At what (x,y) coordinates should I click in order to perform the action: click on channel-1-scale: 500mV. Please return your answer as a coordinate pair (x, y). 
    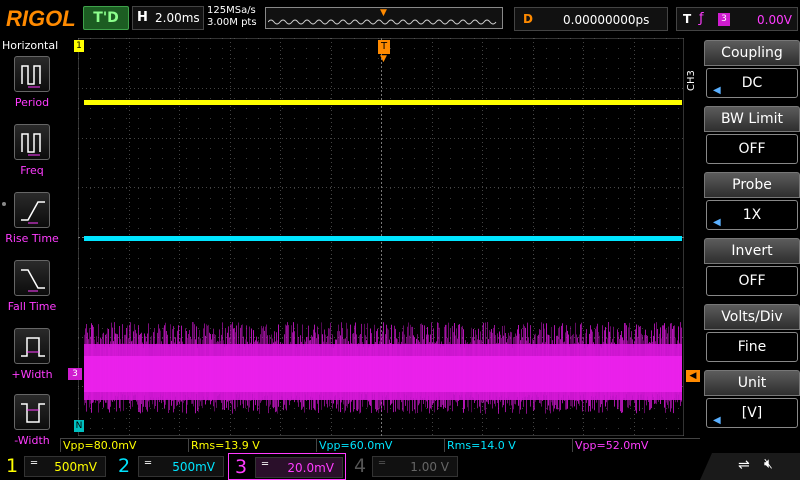
    Looking at the image, I should click on (75, 467).